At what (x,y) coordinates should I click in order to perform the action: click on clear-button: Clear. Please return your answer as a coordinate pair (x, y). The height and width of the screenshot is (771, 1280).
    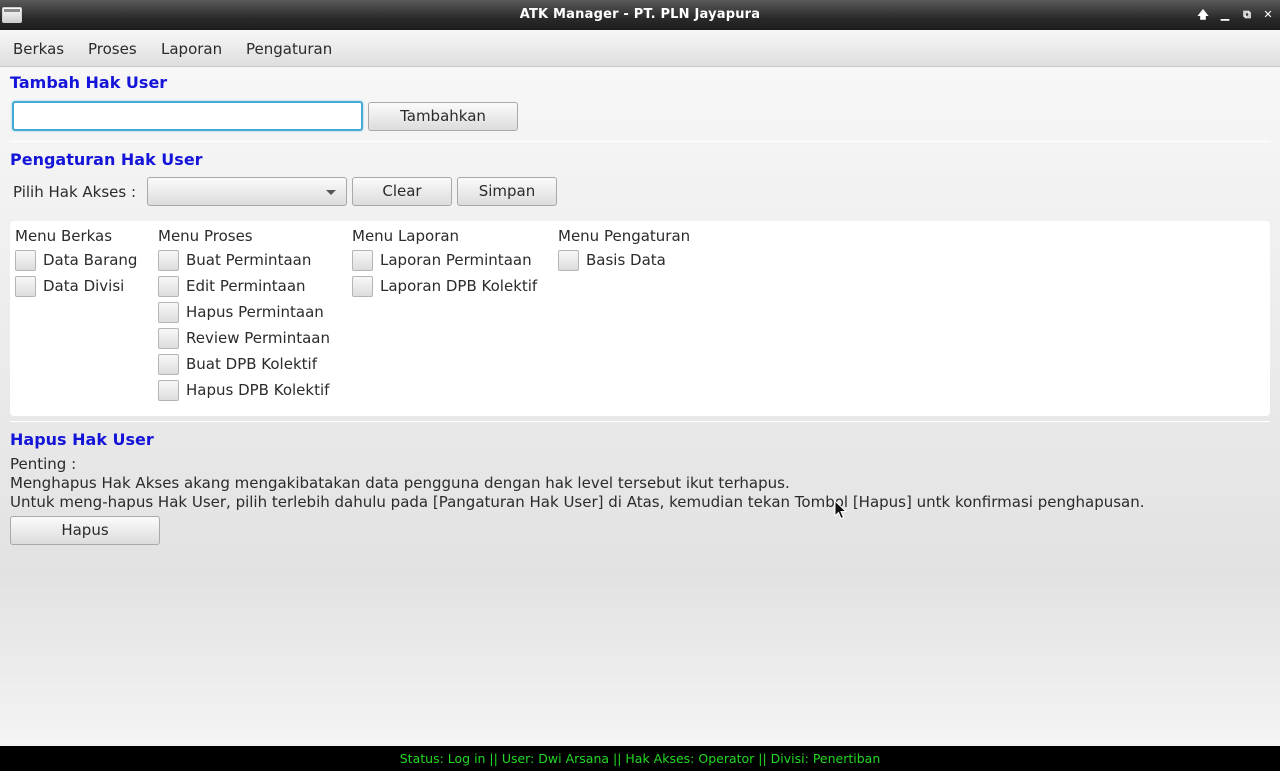
    Looking at the image, I should click on (402, 191).